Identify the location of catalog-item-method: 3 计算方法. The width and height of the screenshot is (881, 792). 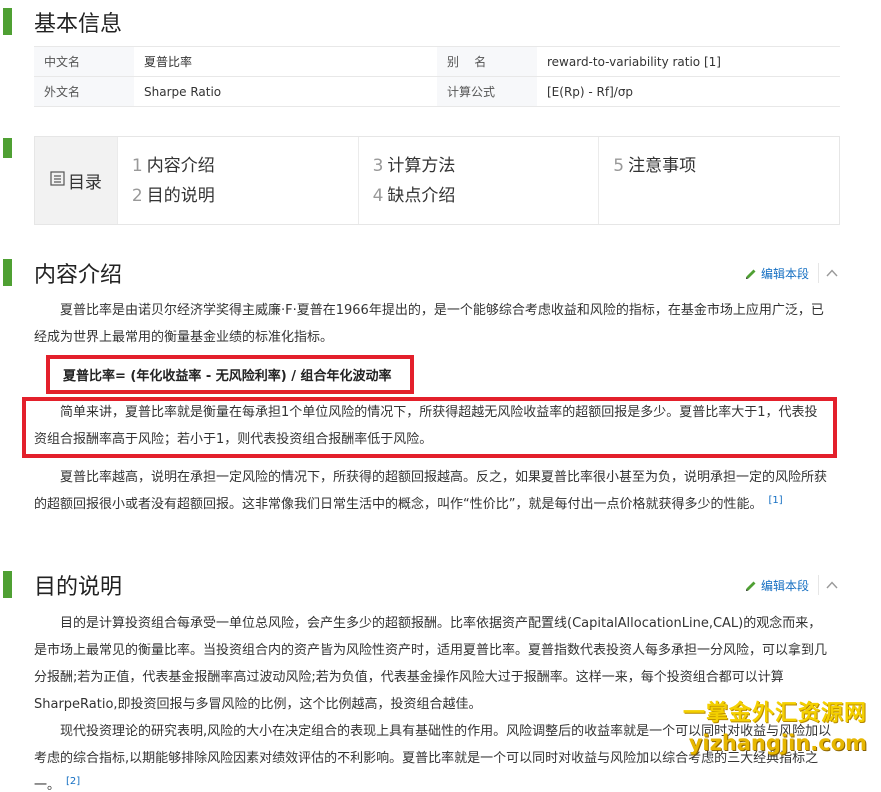
(486, 169).